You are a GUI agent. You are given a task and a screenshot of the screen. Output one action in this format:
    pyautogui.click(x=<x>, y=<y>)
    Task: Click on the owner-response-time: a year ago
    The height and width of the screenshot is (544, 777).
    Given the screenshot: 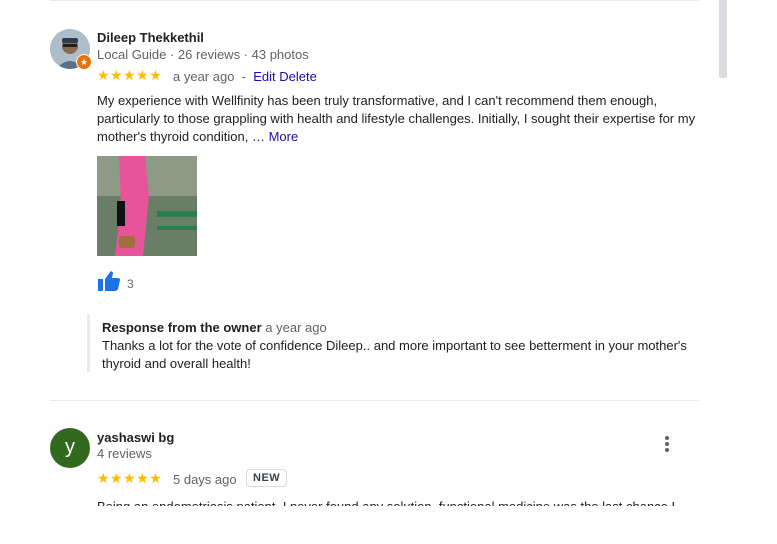 What is the action you would take?
    pyautogui.click(x=296, y=327)
    